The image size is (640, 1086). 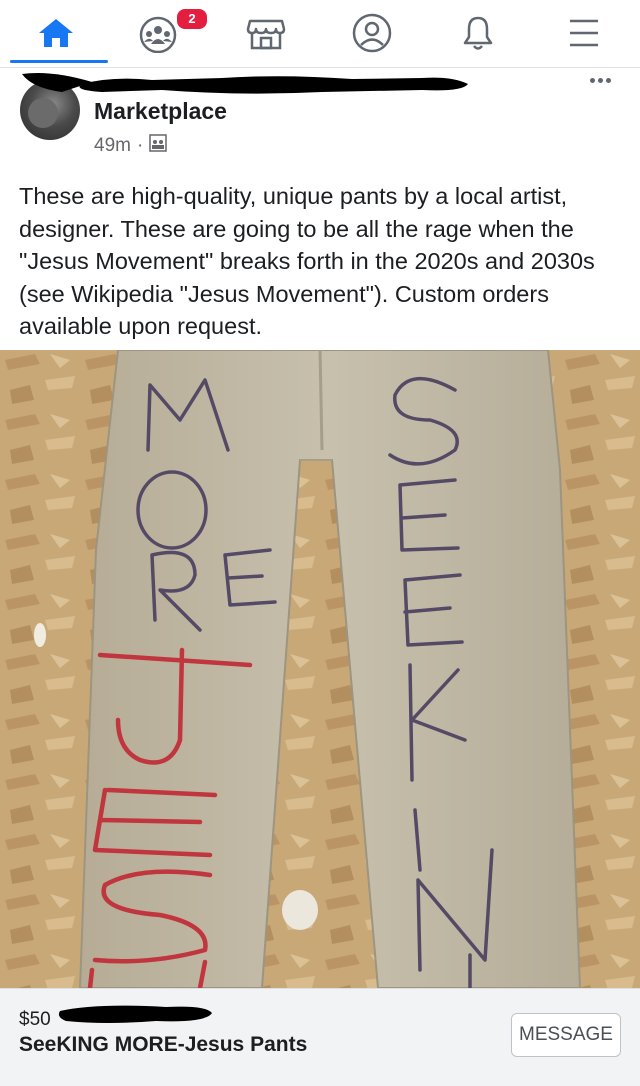 What do you see at coordinates (35, 1019) in the screenshot?
I see `listing-price: $50` at bounding box center [35, 1019].